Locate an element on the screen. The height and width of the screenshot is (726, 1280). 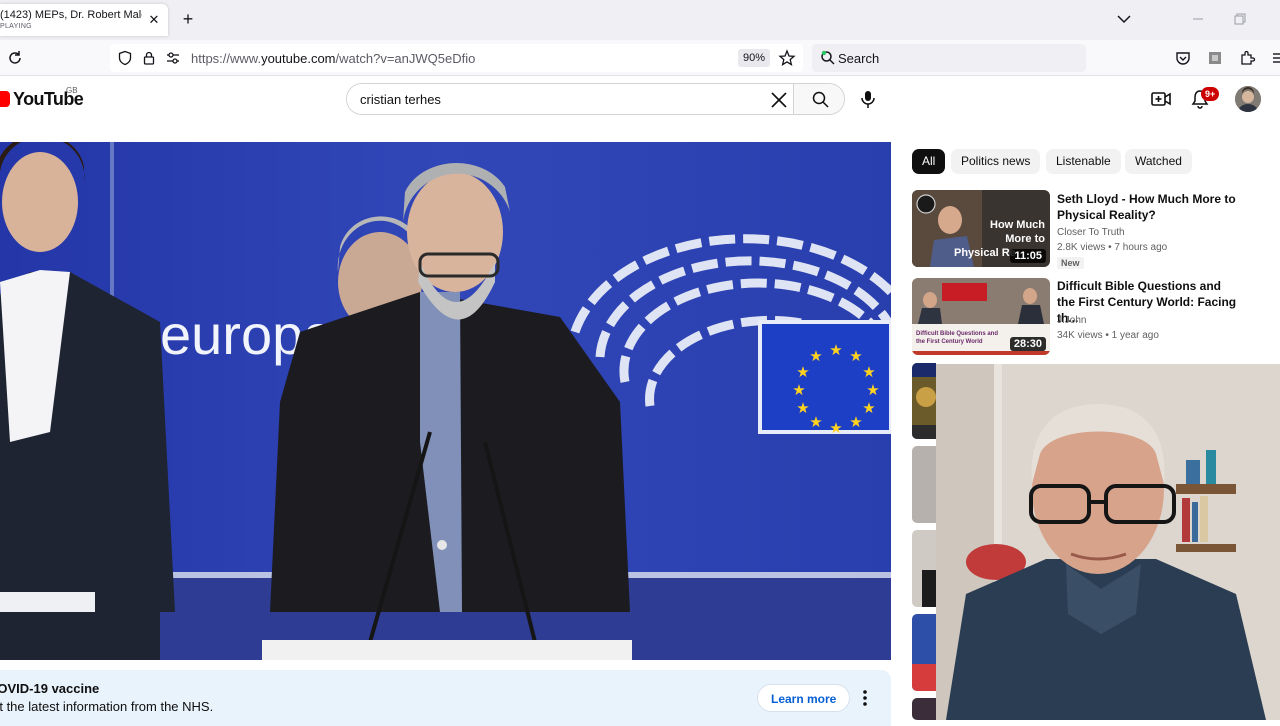
extension-icon is located at coordinates (1215, 58).